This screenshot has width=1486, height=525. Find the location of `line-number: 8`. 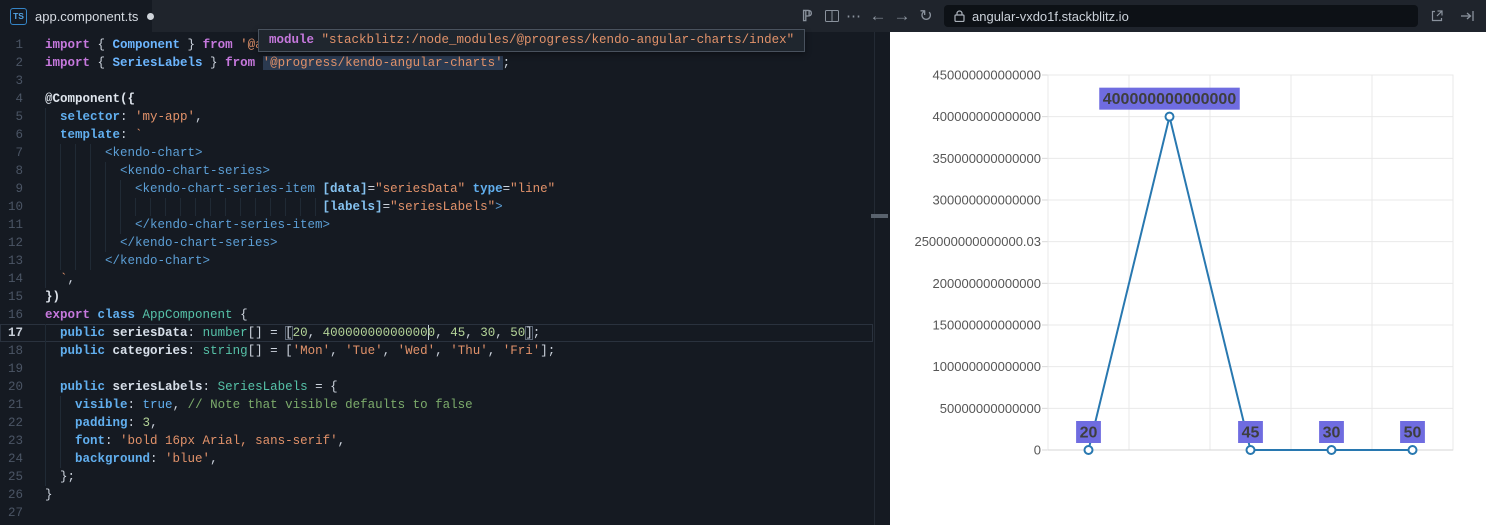

line-number: 8 is located at coordinates (19, 171).